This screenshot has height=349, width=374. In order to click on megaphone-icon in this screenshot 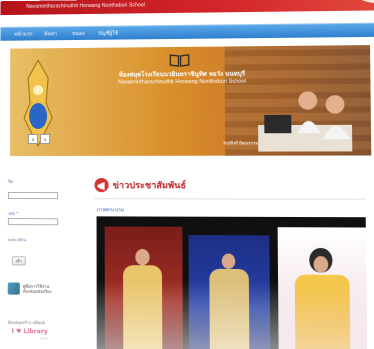, I will do `click(101, 185)`.